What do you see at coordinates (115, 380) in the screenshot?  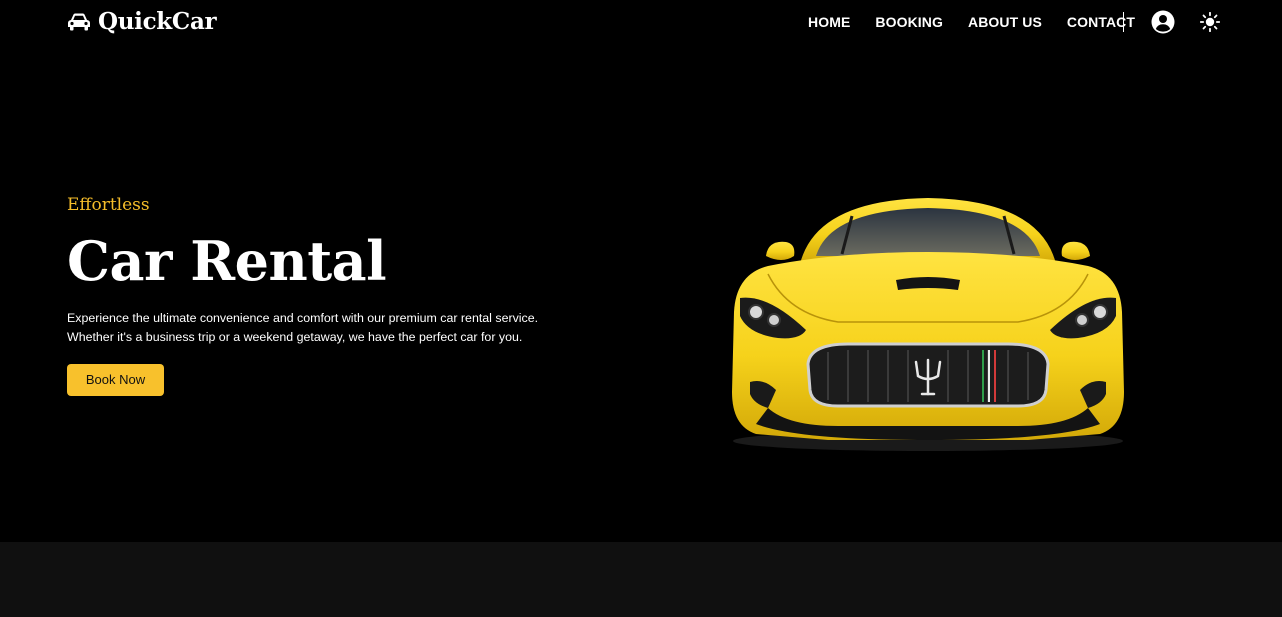 I see `book-now-button: Book Now` at bounding box center [115, 380].